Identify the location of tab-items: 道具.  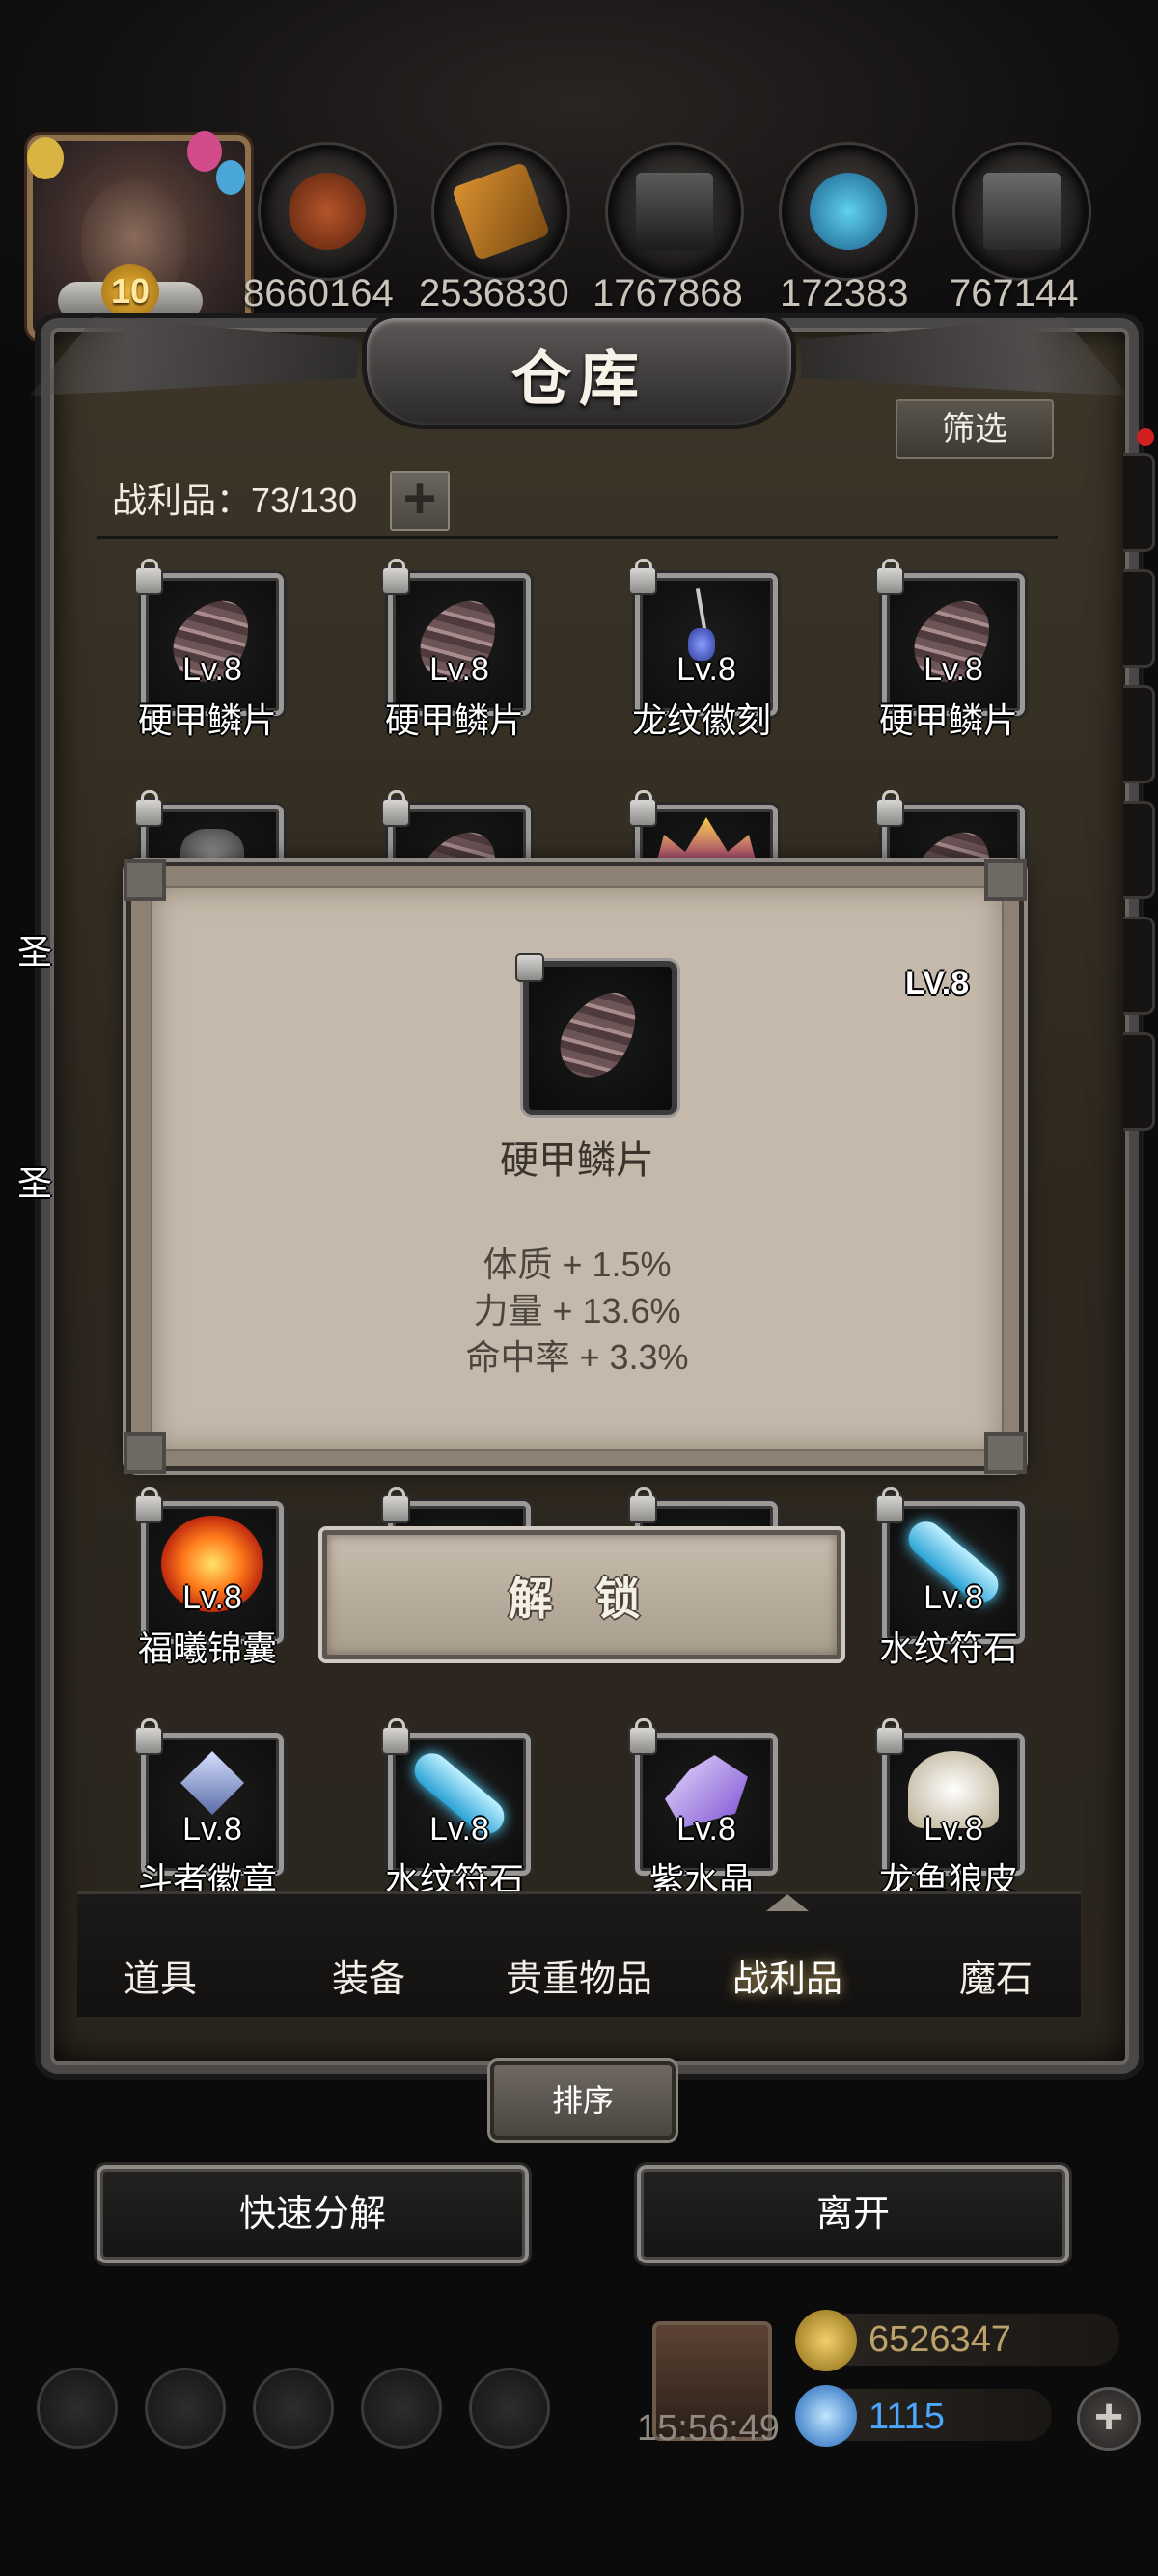
(160, 1975).